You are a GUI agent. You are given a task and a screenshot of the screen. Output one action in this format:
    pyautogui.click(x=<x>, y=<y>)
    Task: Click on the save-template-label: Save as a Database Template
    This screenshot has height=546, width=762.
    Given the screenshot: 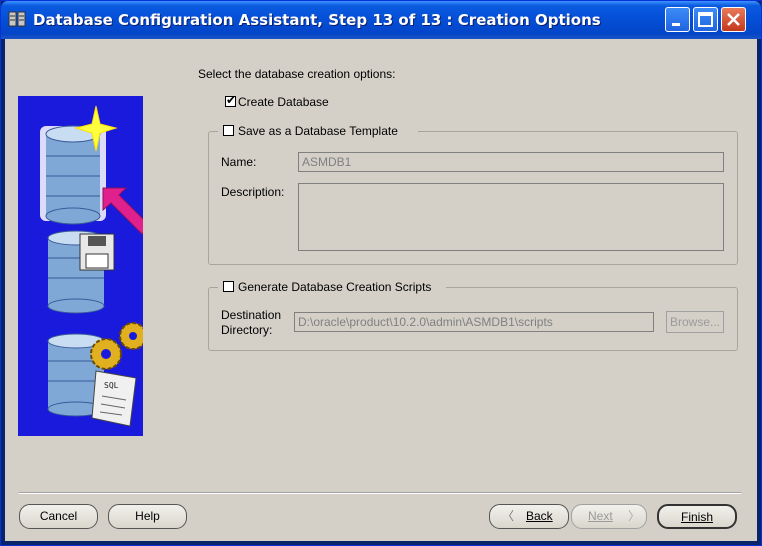 What is the action you would take?
    pyautogui.click(x=318, y=131)
    